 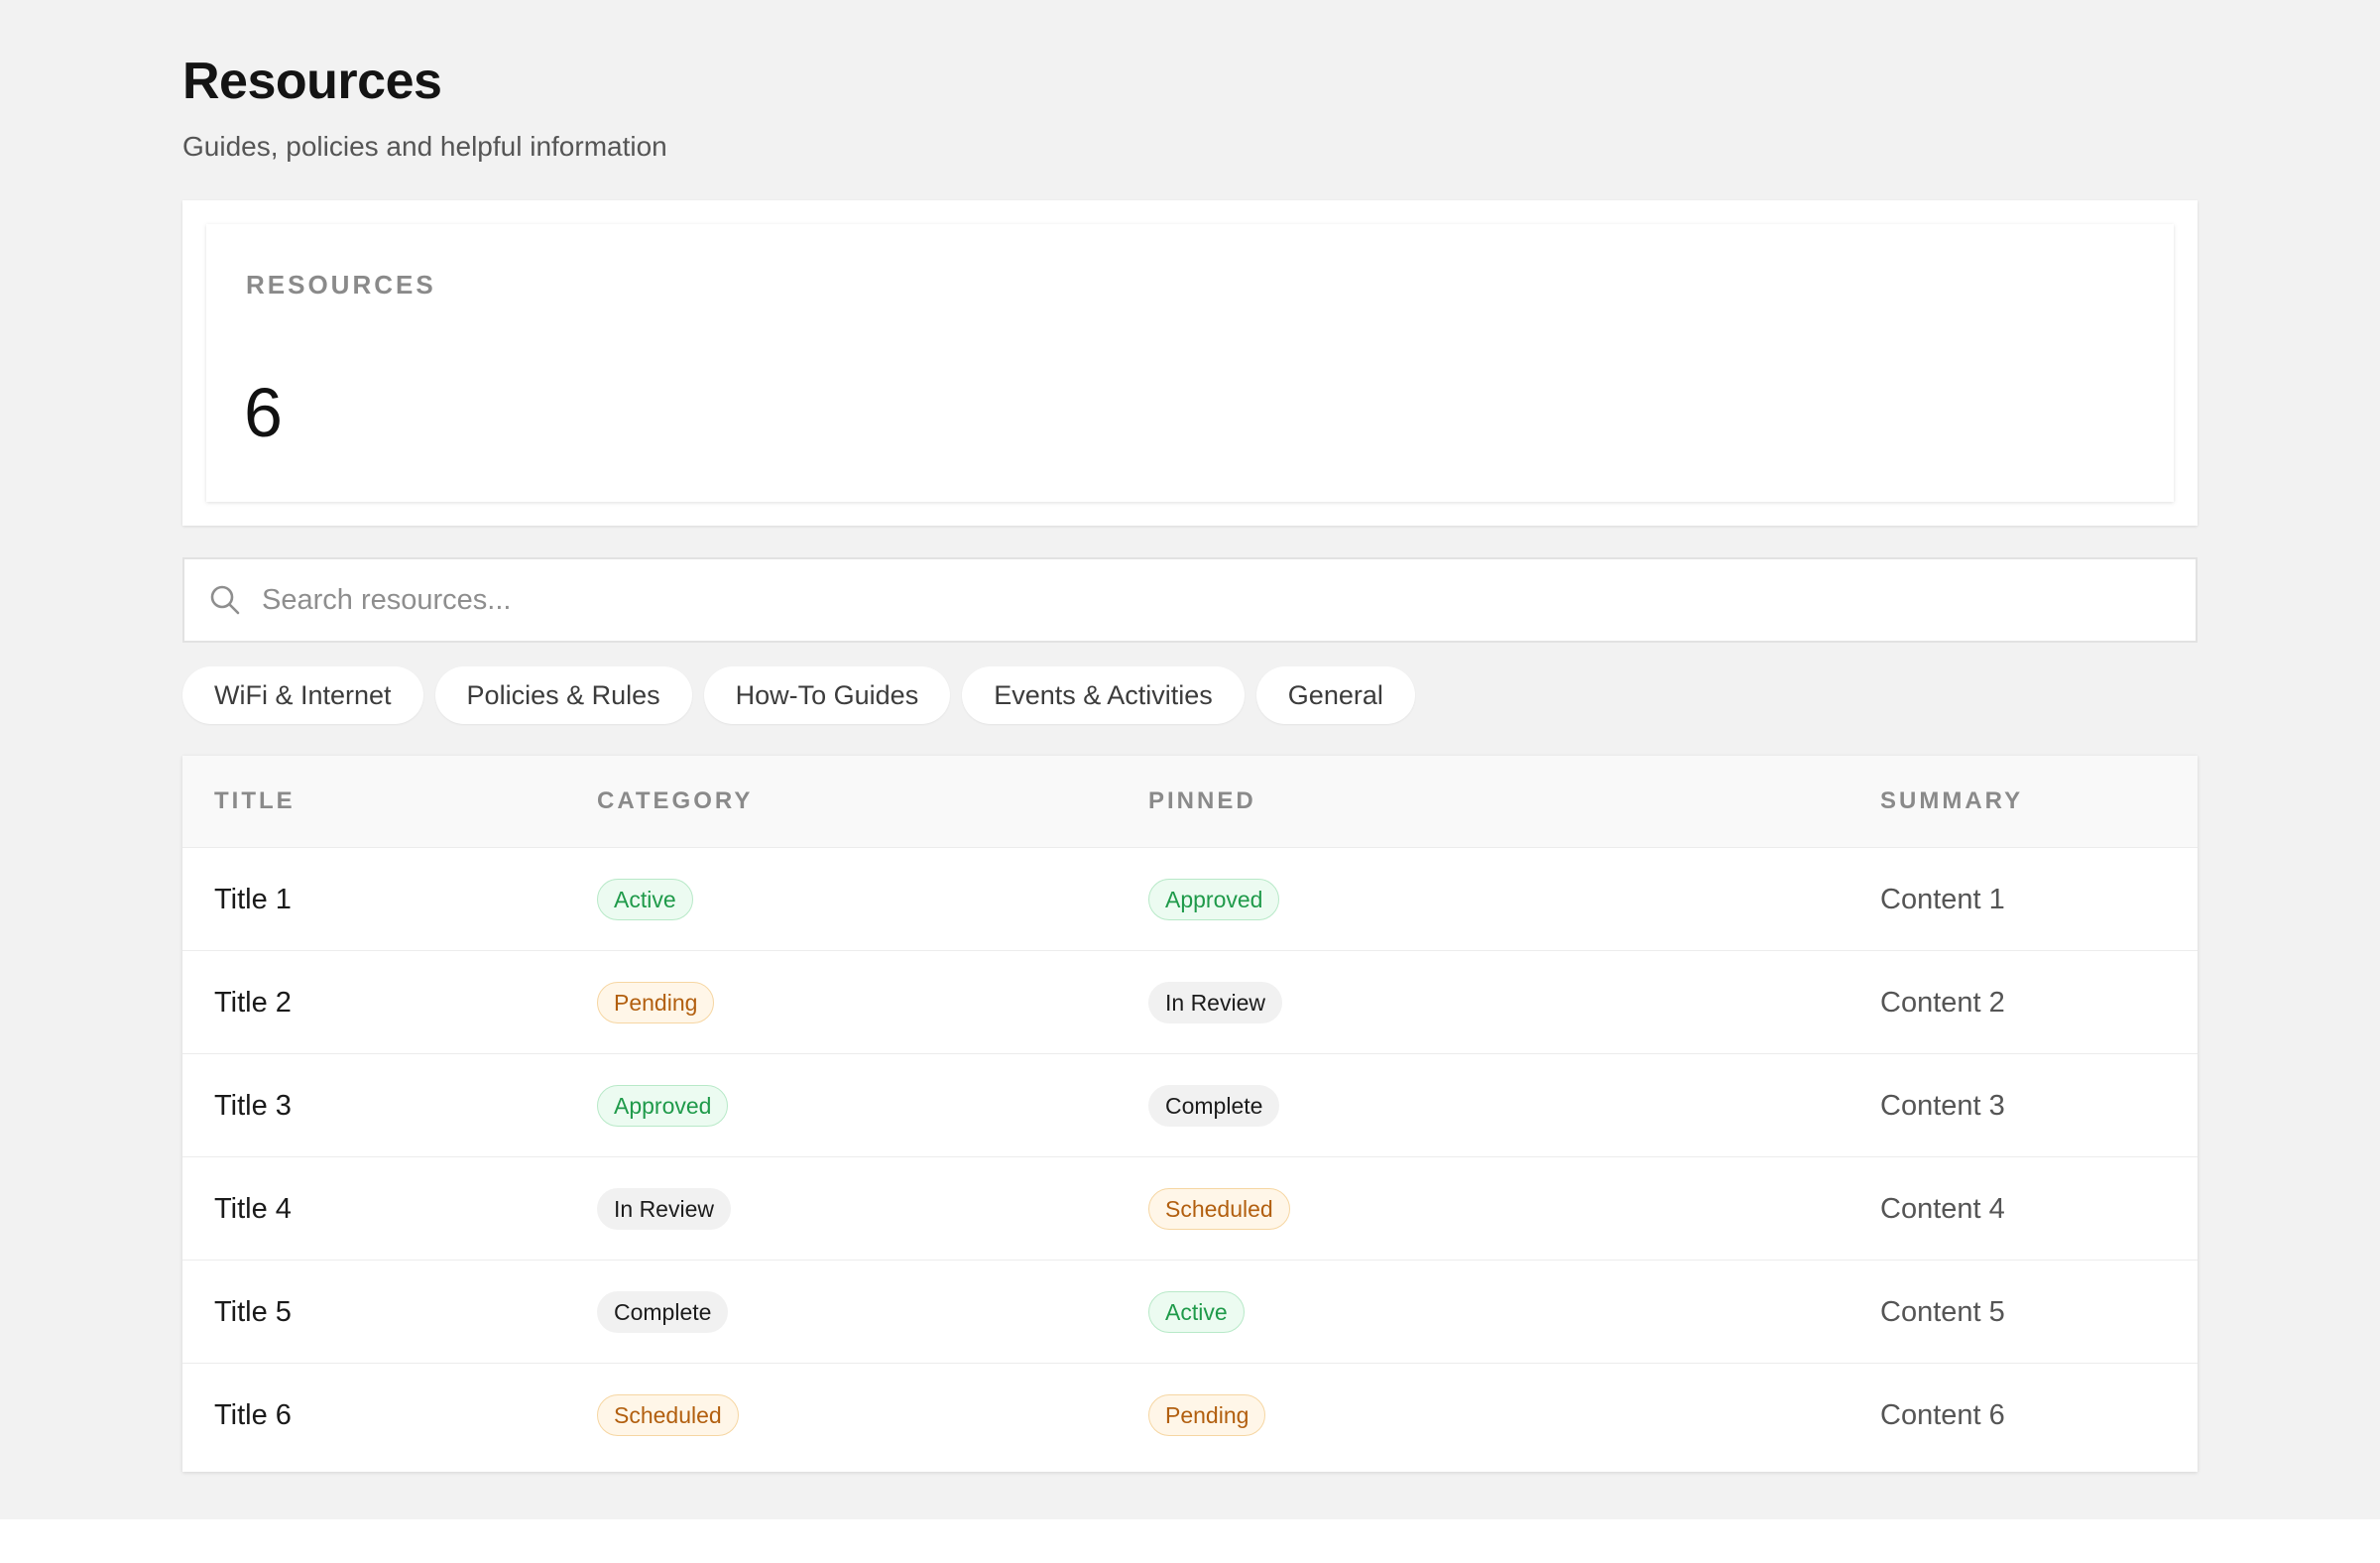 What do you see at coordinates (253, 1106) in the screenshot?
I see `row-title: Title 3` at bounding box center [253, 1106].